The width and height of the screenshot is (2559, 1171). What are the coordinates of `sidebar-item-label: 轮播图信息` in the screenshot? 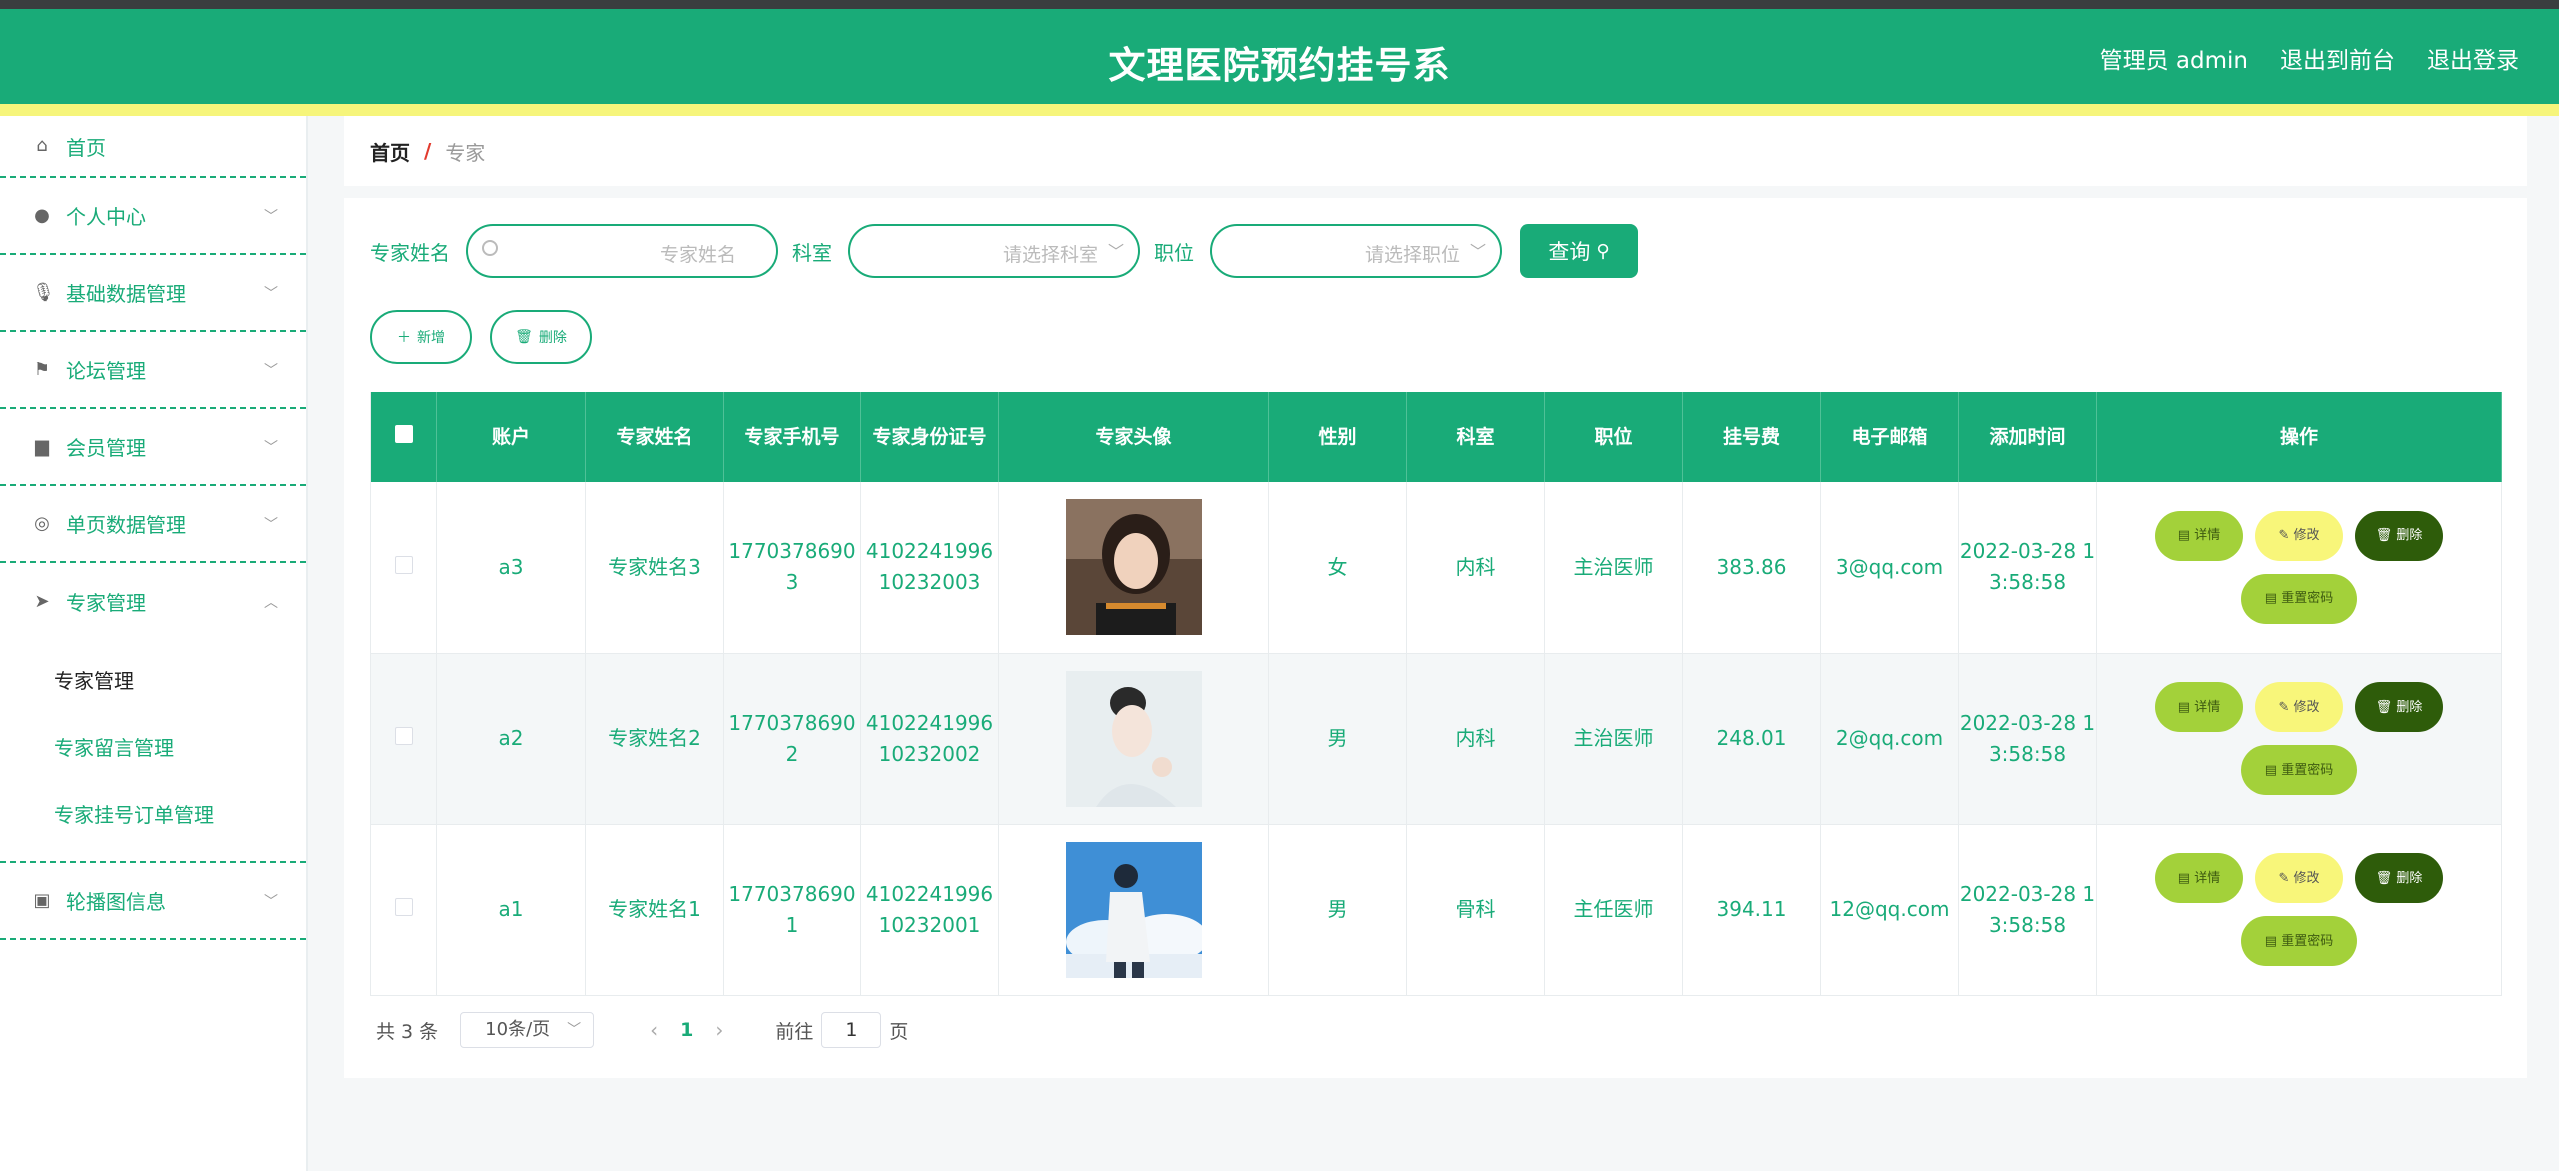 It's located at (116, 902).